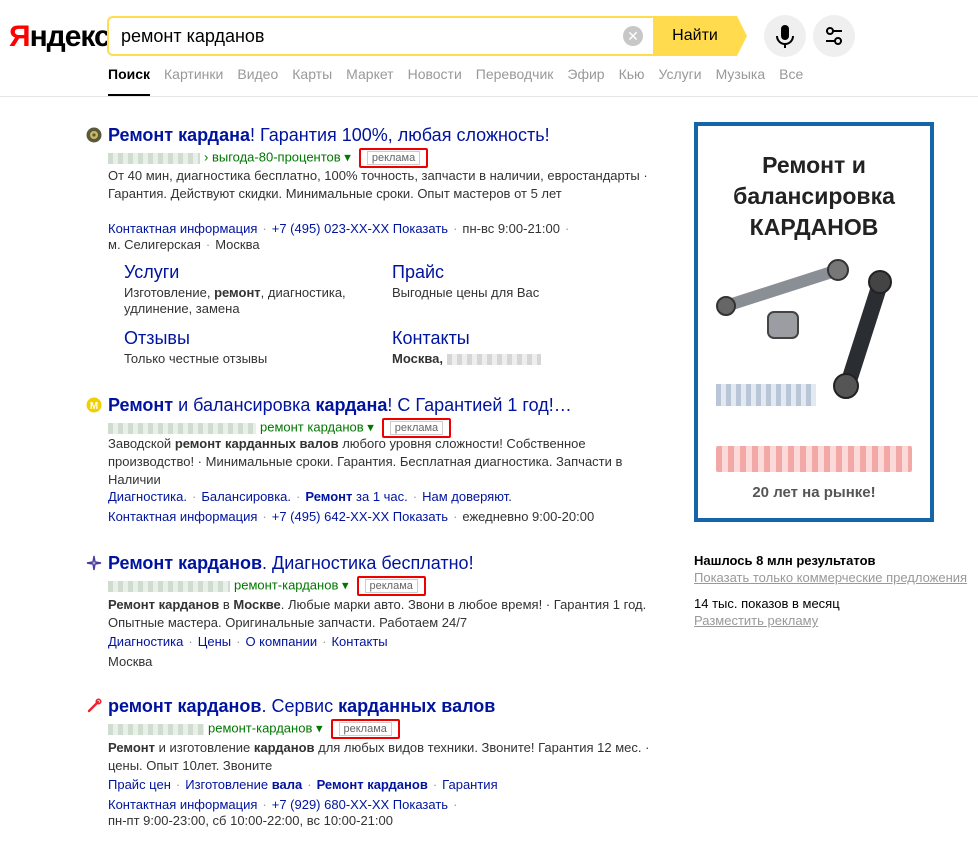  What do you see at coordinates (356, 496) in the screenshot?
I see `link-repair: Ремонт за 1 час.` at bounding box center [356, 496].